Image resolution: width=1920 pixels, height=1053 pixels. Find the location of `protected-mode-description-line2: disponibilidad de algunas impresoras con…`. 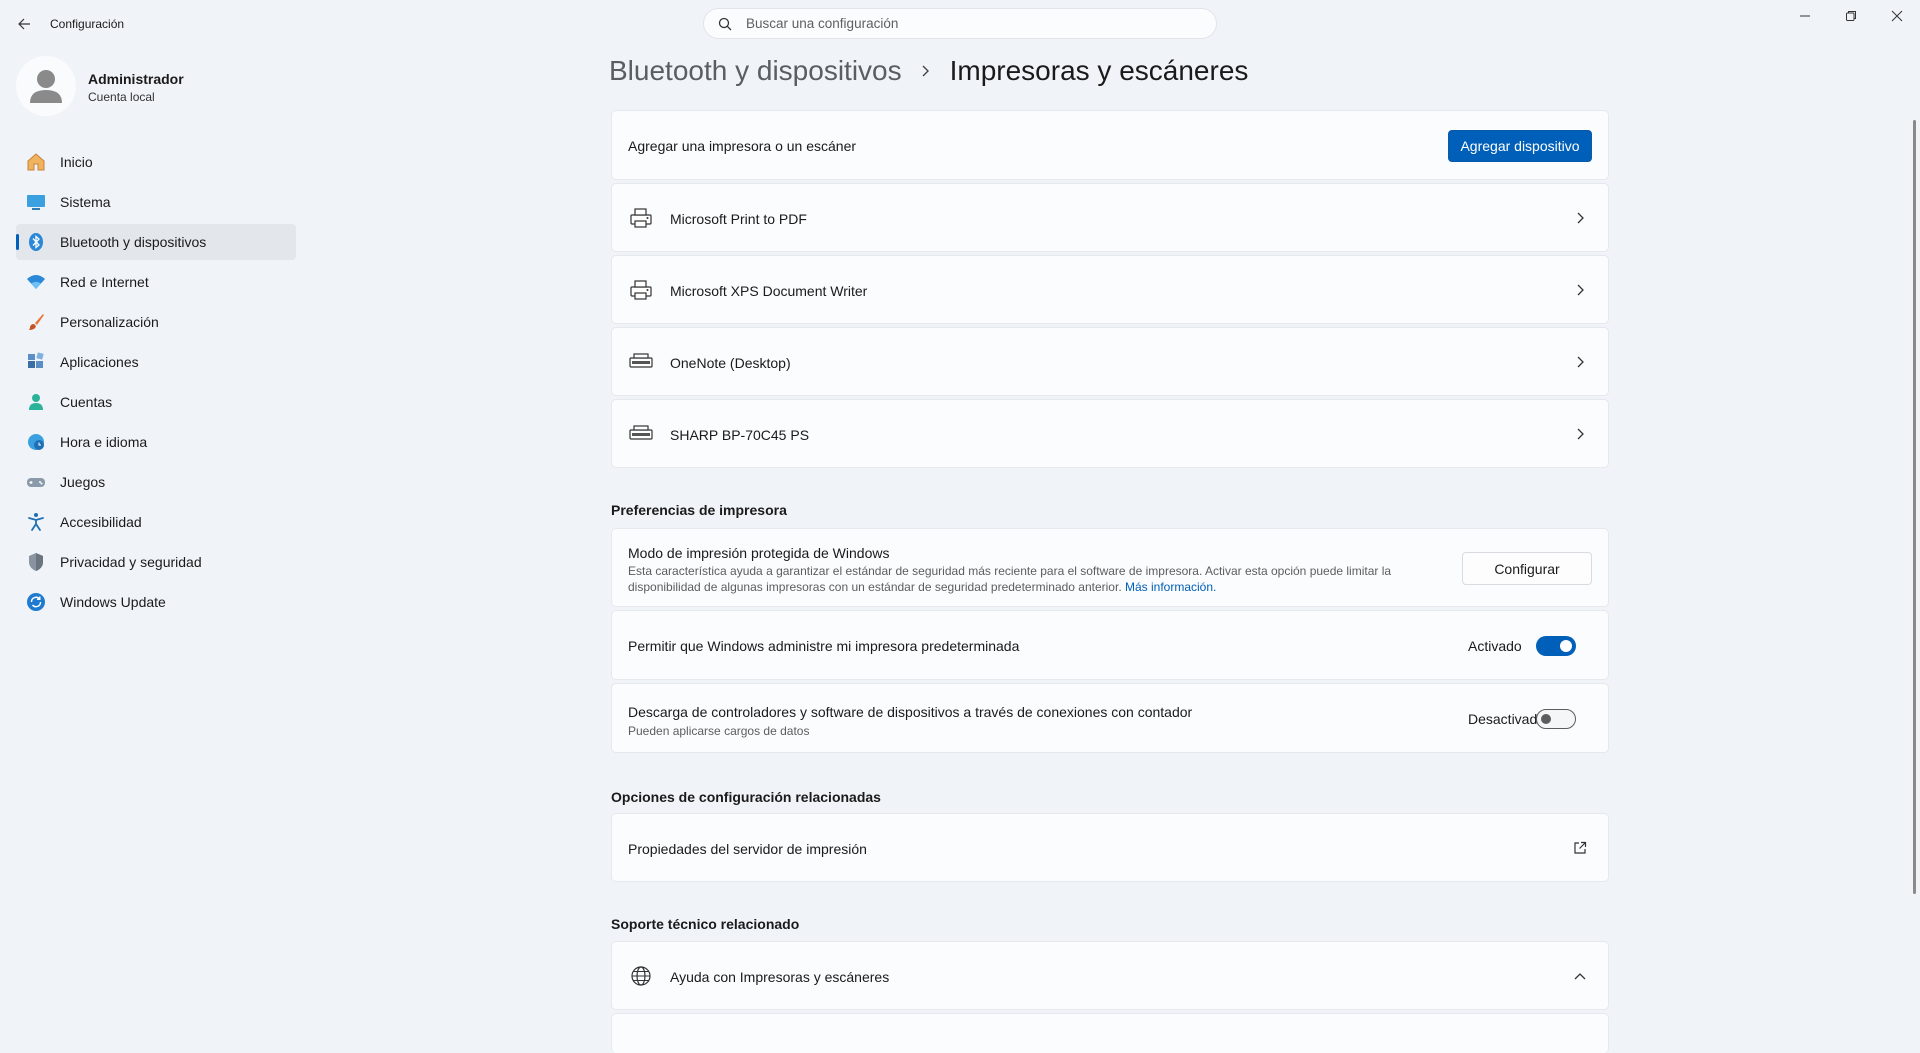

protected-mode-description-line2: disponibilidad de algunas impresoras con… is located at coordinates (875, 587).